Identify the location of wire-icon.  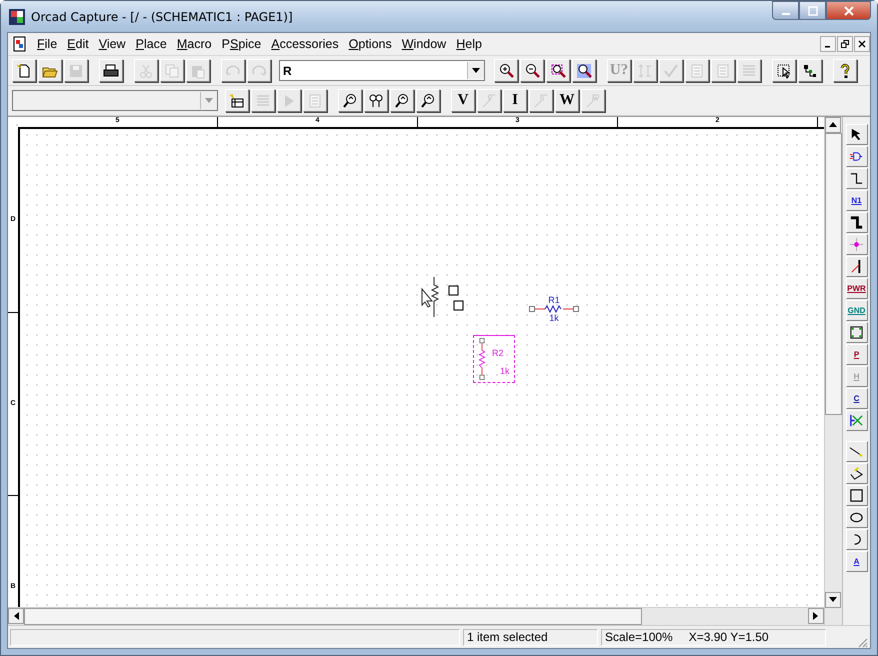
(856, 178).